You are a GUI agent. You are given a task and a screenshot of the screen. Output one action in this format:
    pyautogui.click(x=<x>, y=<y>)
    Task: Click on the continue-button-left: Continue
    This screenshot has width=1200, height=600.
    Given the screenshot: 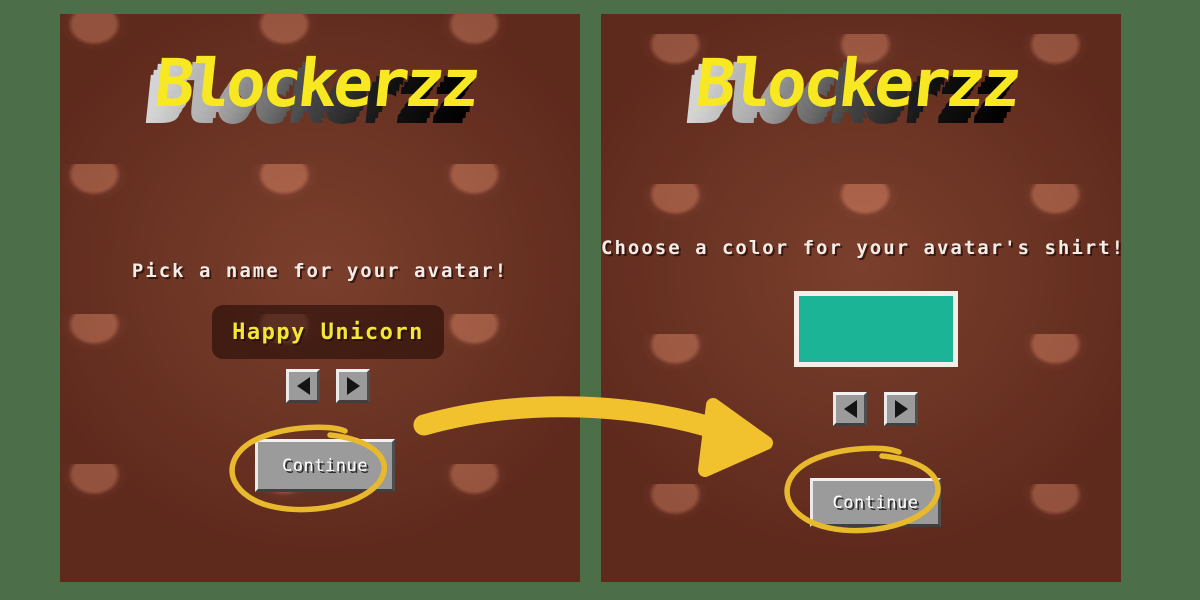 What is the action you would take?
    pyautogui.click(x=325, y=465)
    